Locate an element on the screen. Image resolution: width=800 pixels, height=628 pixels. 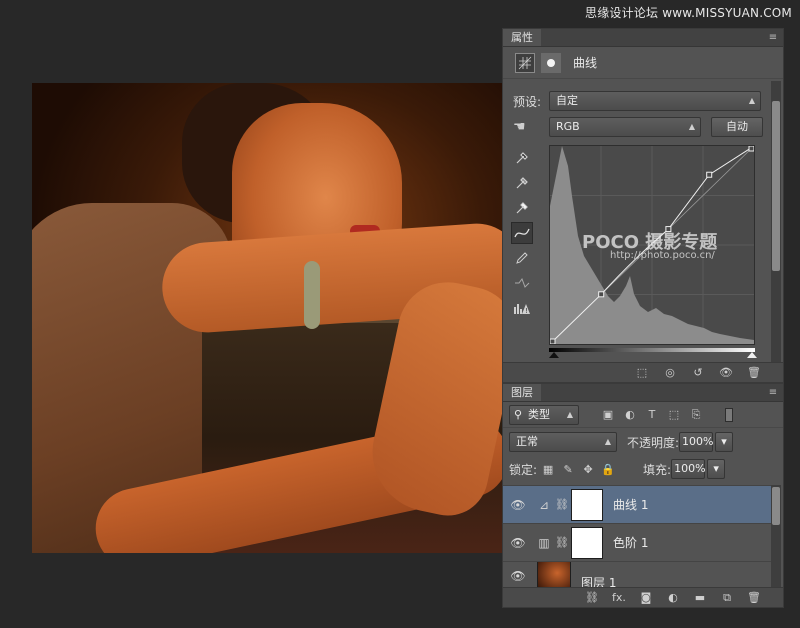
view-previous-icon: ◎ is located at coordinates (670, 372).